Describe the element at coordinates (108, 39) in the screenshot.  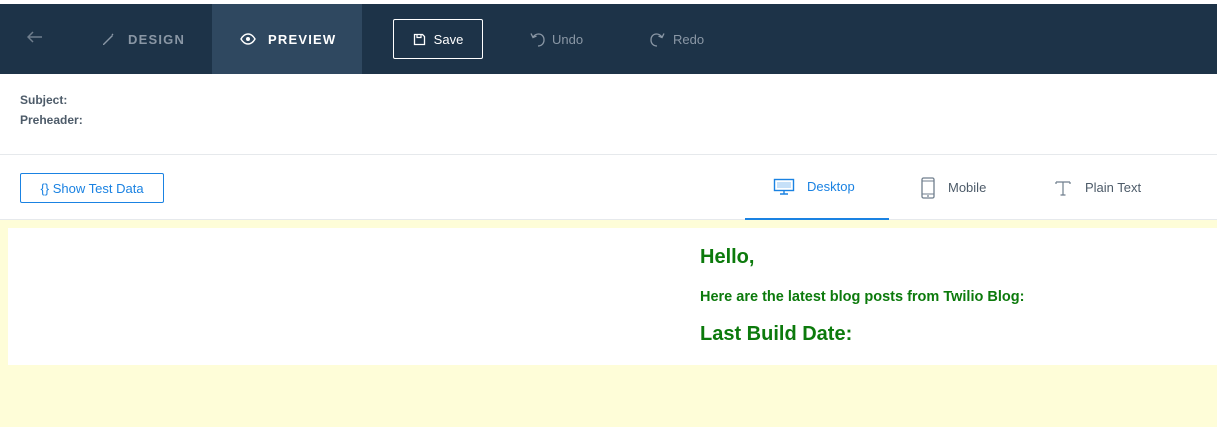
I see `pencil-icon` at that location.